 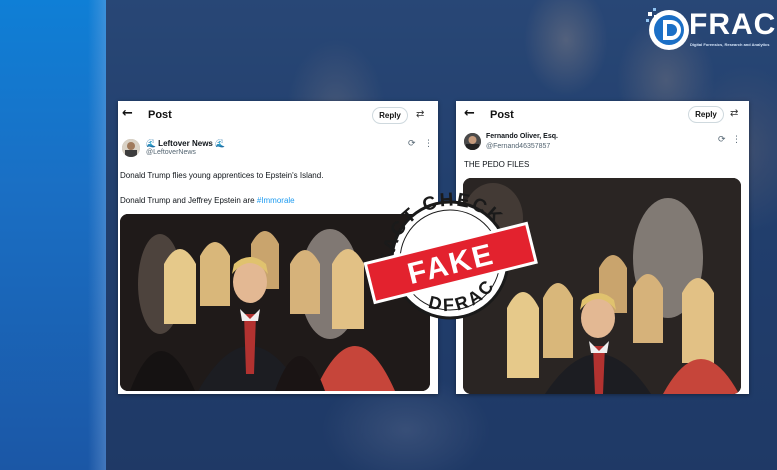 I want to click on display-name: Fernando Oliver, Esq., so click(x=522, y=136).